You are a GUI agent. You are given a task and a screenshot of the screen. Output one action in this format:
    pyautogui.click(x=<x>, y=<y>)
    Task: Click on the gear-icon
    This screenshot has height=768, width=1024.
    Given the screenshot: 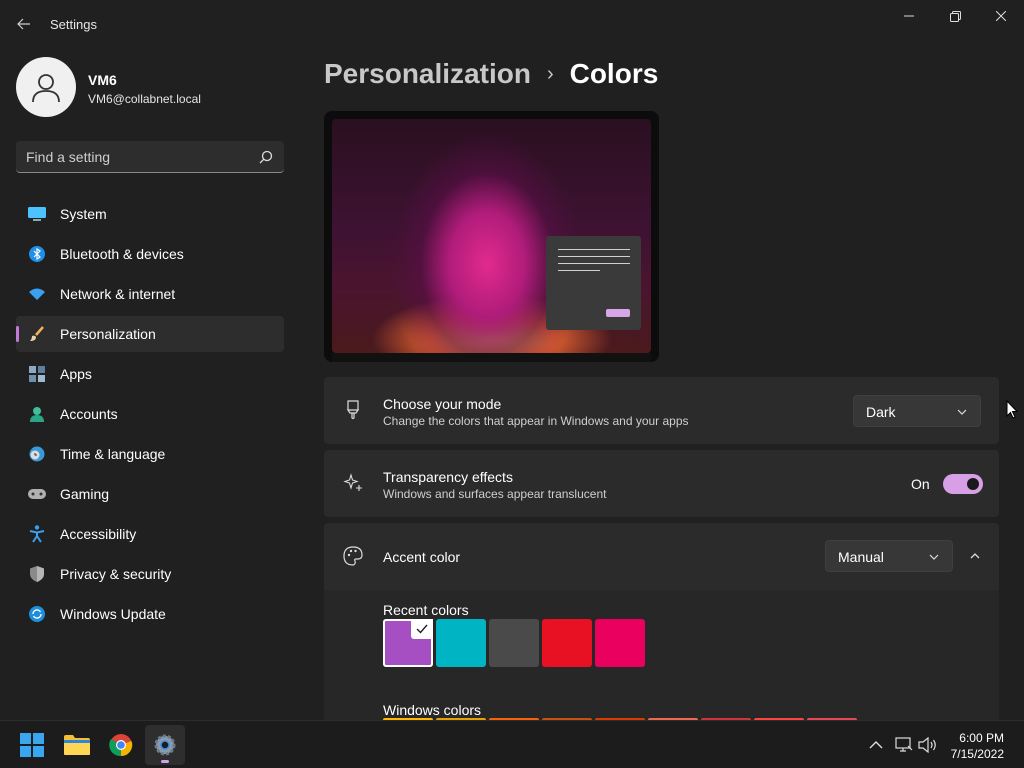 What is the action you would take?
    pyautogui.click(x=165, y=745)
    